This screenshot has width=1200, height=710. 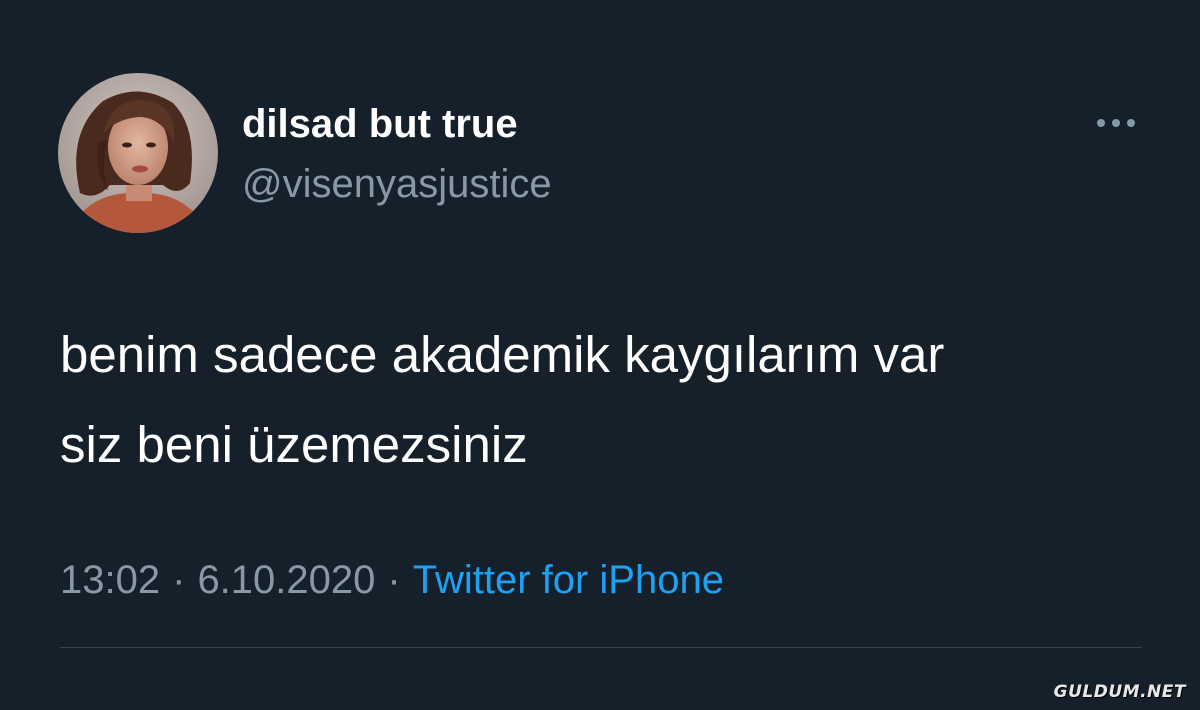 What do you see at coordinates (294, 444) in the screenshot?
I see `tweet-text-line: siz beni üzemezsiniz` at bounding box center [294, 444].